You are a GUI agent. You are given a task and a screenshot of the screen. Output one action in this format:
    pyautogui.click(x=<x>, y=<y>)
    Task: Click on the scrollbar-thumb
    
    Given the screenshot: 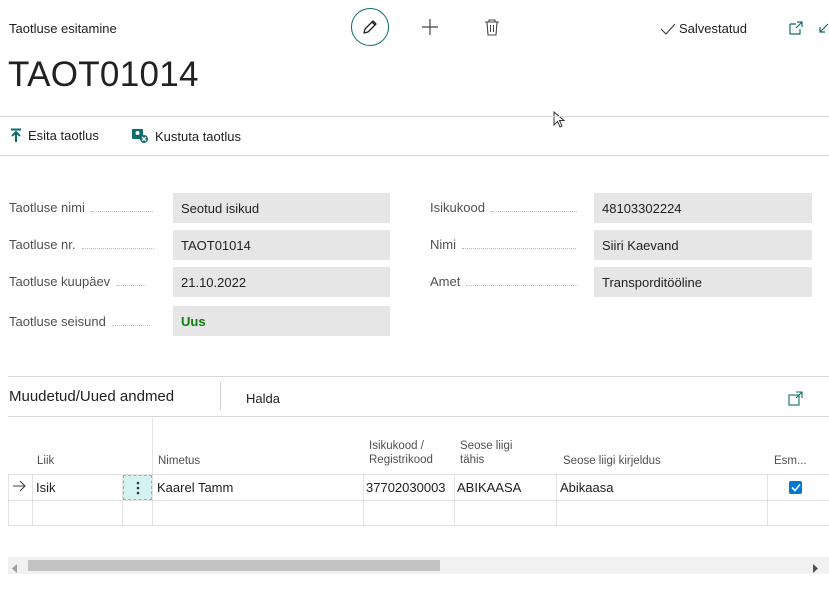 What is the action you would take?
    pyautogui.click(x=234, y=565)
    